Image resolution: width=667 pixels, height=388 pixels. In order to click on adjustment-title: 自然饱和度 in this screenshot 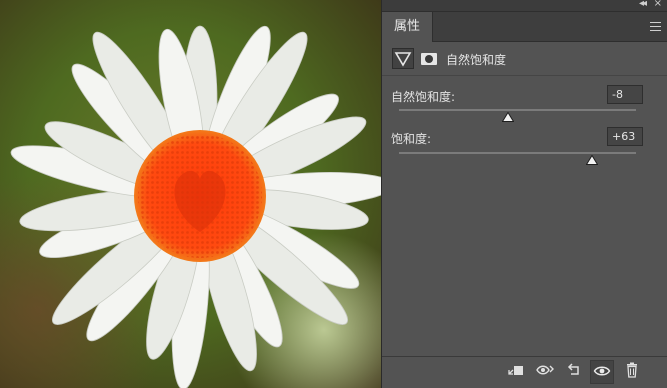, I will do `click(476, 60)`.